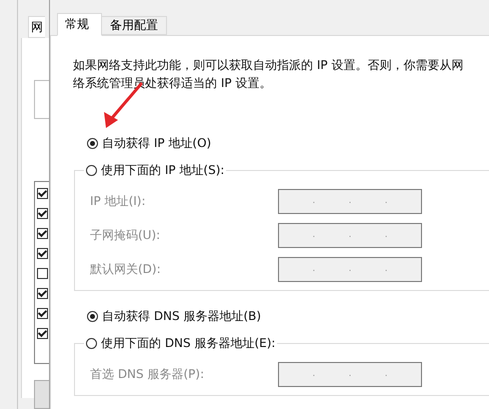 The height and width of the screenshot is (409, 489). I want to click on field-label: 默认网关(D):, so click(125, 269).